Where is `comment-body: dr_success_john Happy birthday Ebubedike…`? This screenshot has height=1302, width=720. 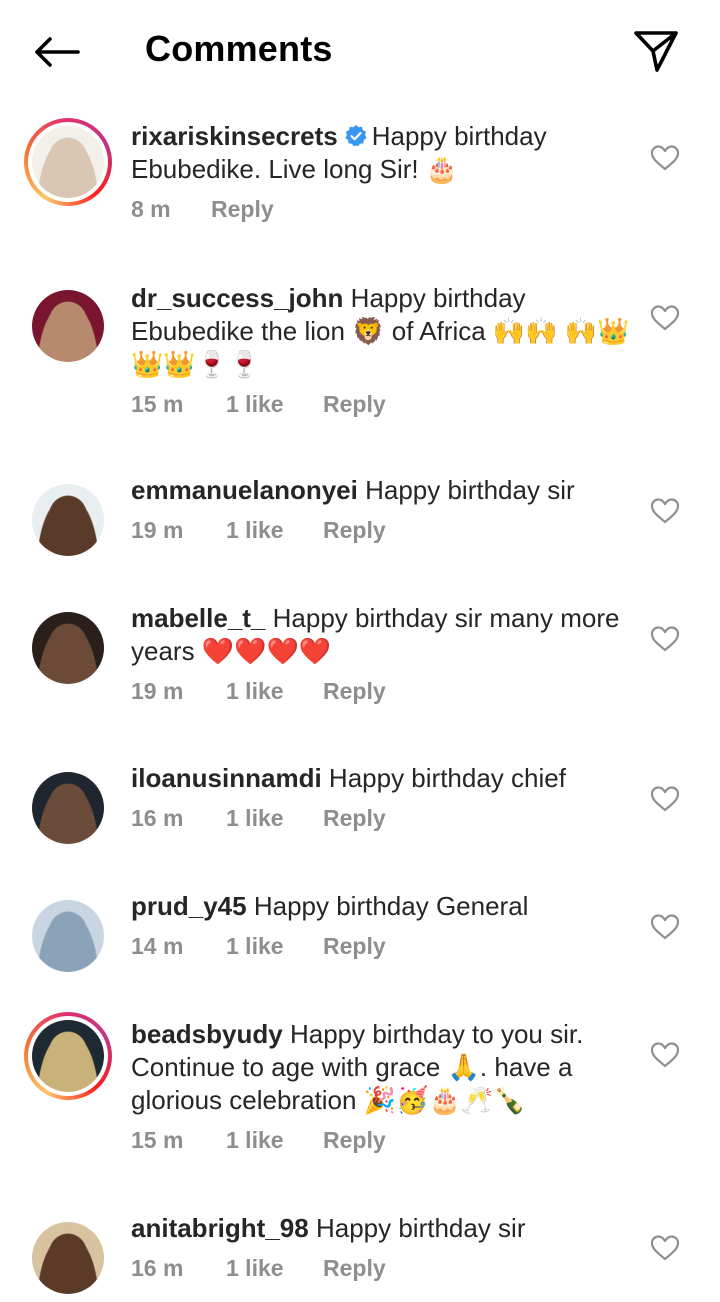
comment-body: dr_success_john Happy birthday Ebubedike… is located at coordinates (381, 350).